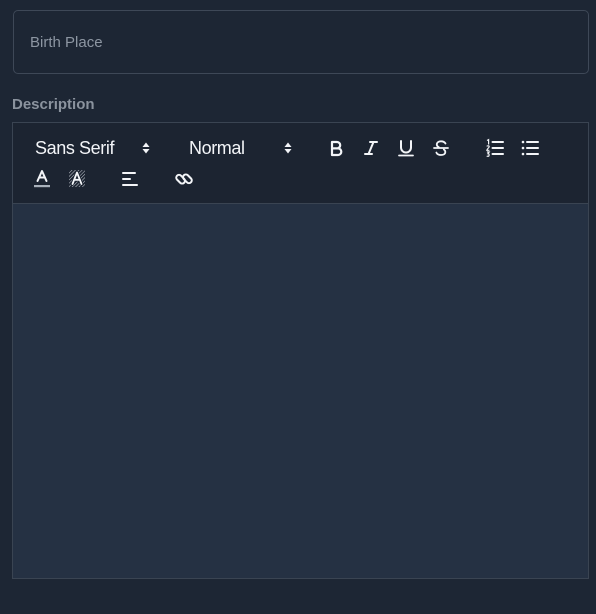  I want to click on align-button, so click(130, 179).